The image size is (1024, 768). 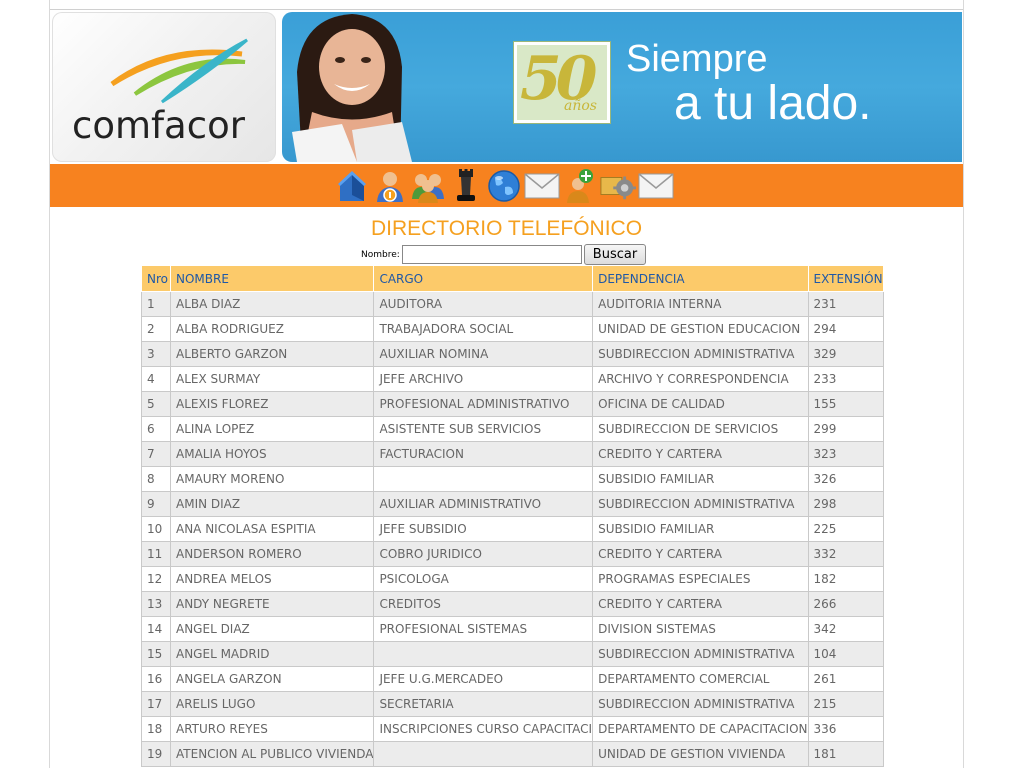 I want to click on cell-nro: 5, so click(x=156, y=404).